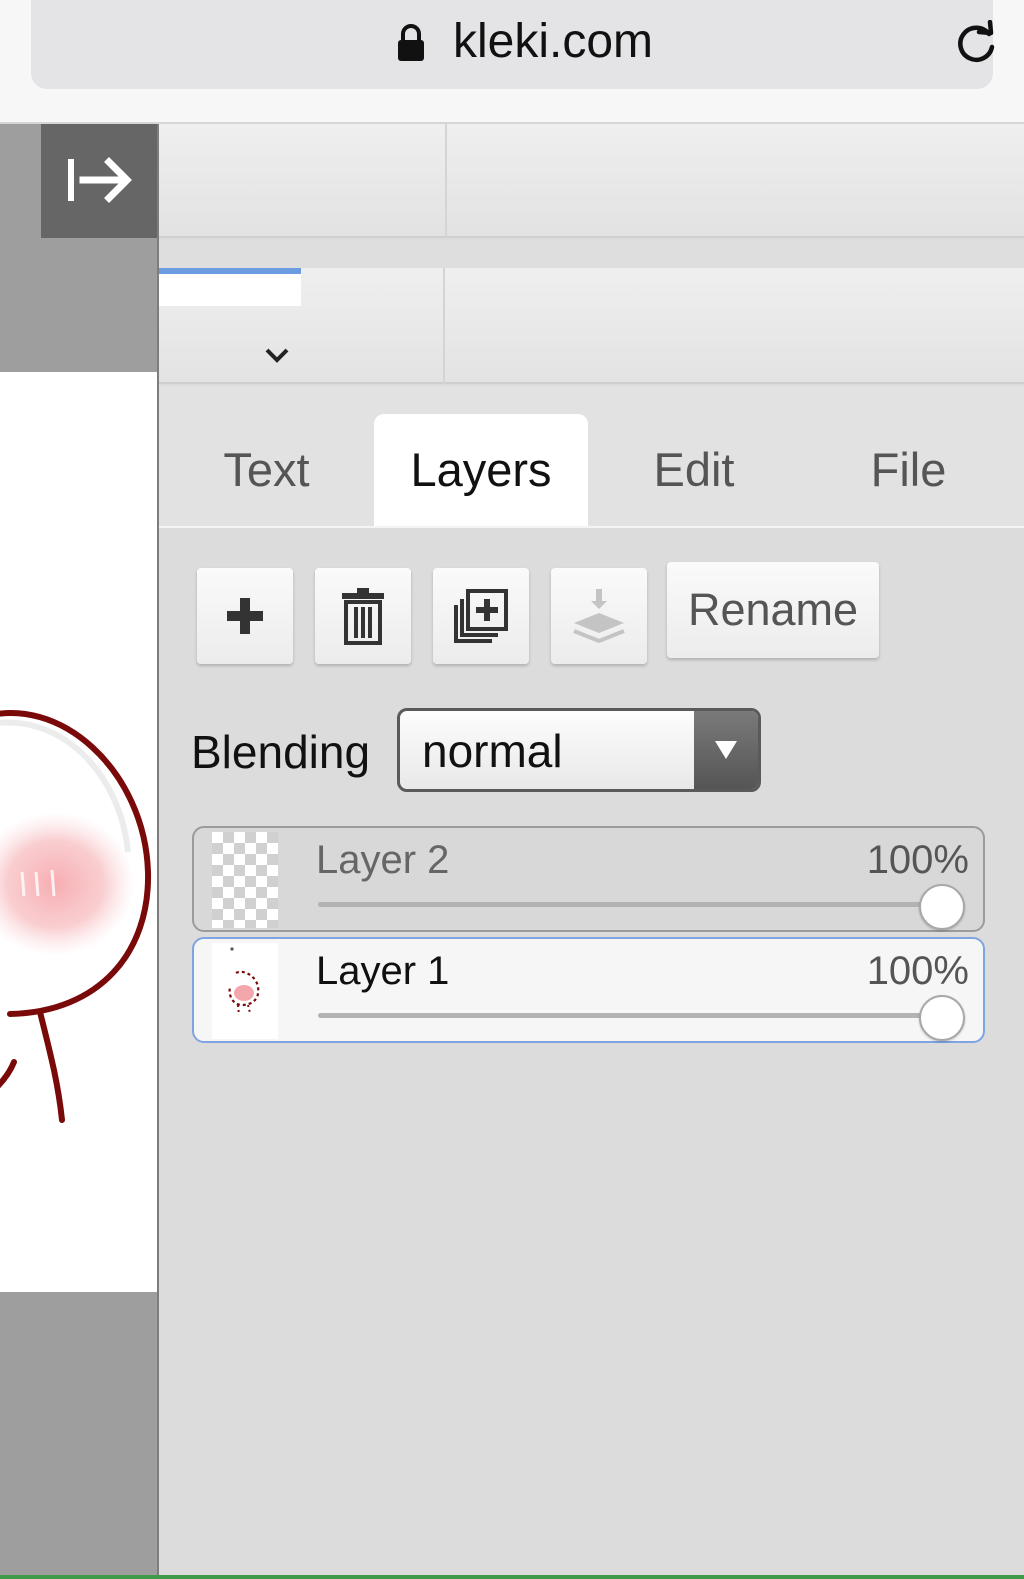 The height and width of the screenshot is (1579, 1024). I want to click on chevron-down-icon, so click(277, 356).